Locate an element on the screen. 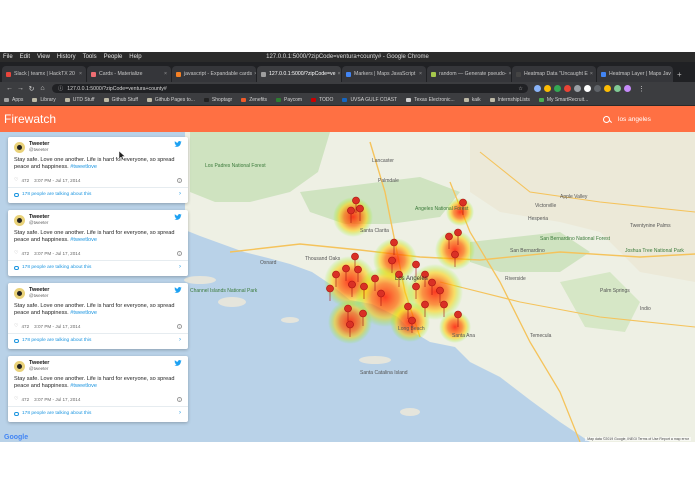 The height and width of the screenshot is (494, 695). bookmark-internshiplists: InternshipLists is located at coordinates (509, 100).